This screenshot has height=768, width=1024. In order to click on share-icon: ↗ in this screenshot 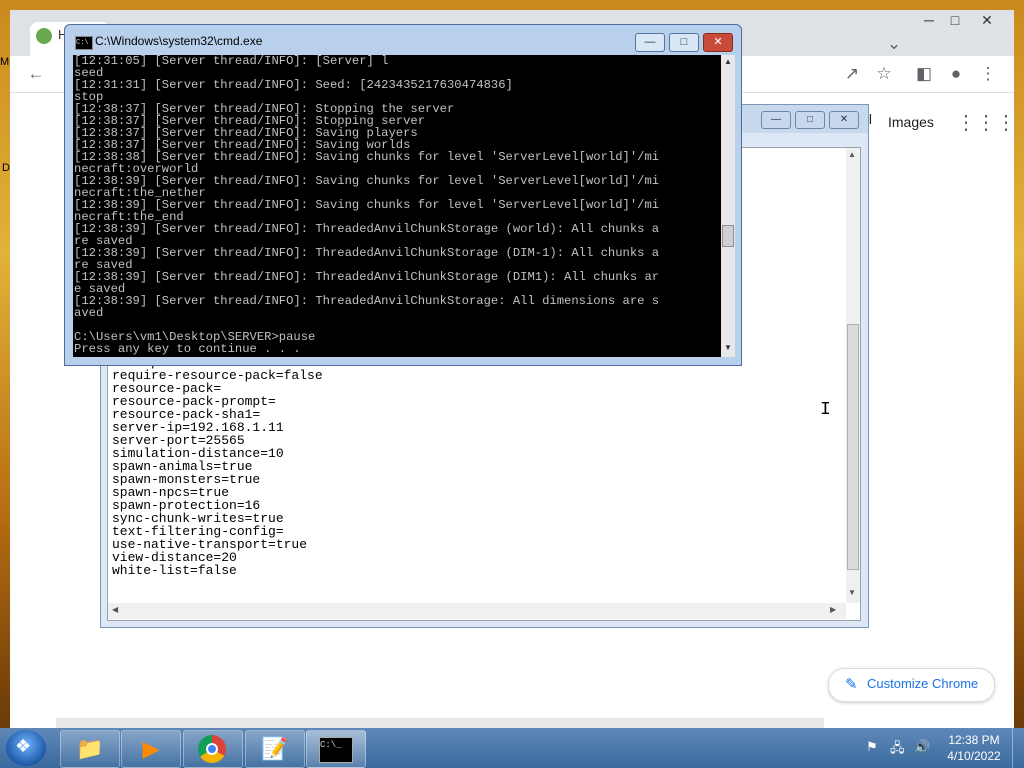, I will do `click(852, 74)`.